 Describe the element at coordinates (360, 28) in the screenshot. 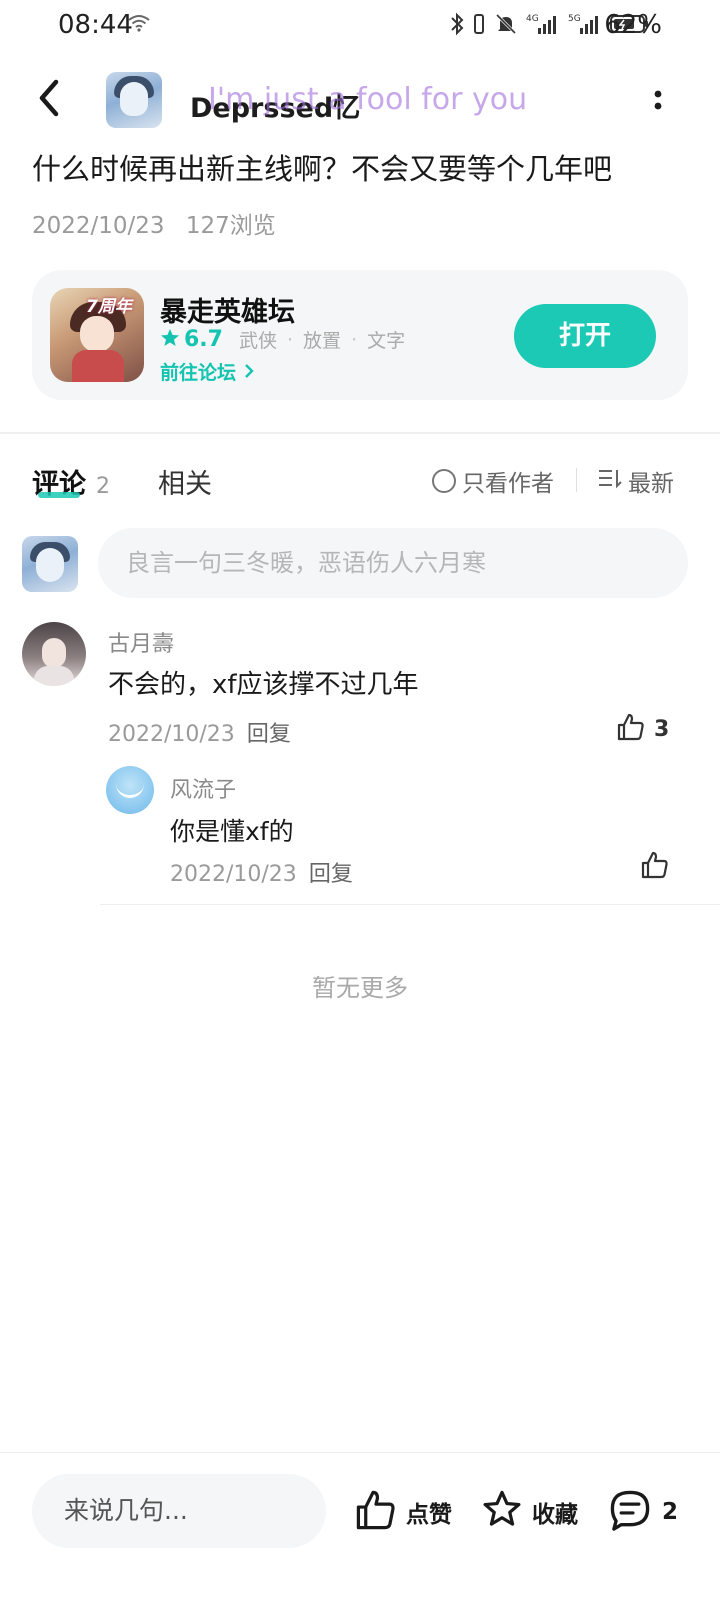

I see `status-bar: 08:44 4G 5G 62%` at that location.